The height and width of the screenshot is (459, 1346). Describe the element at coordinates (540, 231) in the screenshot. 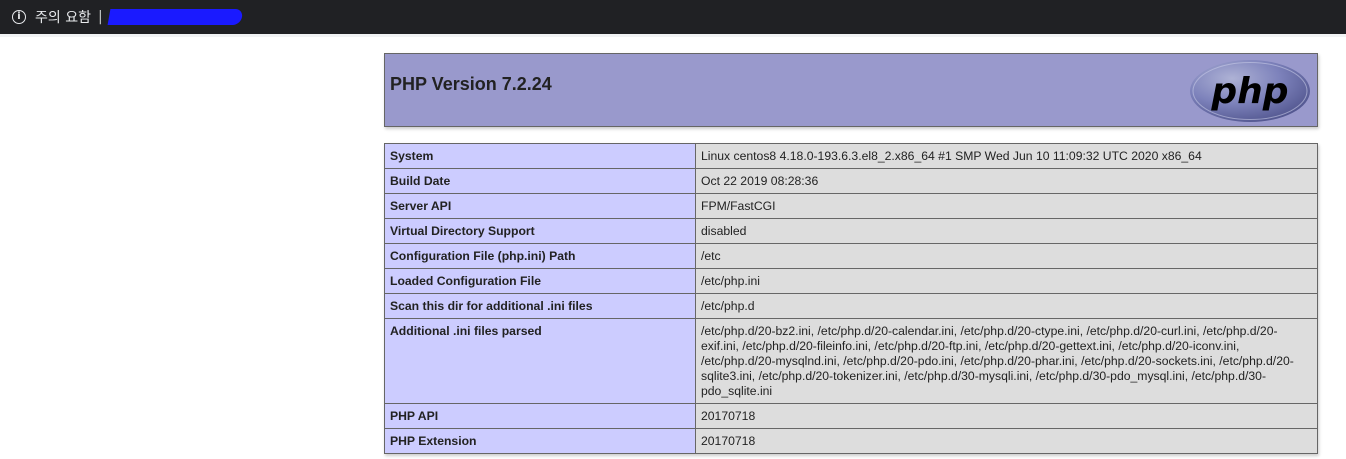

I see `row-key: Virtual Directory Support` at that location.